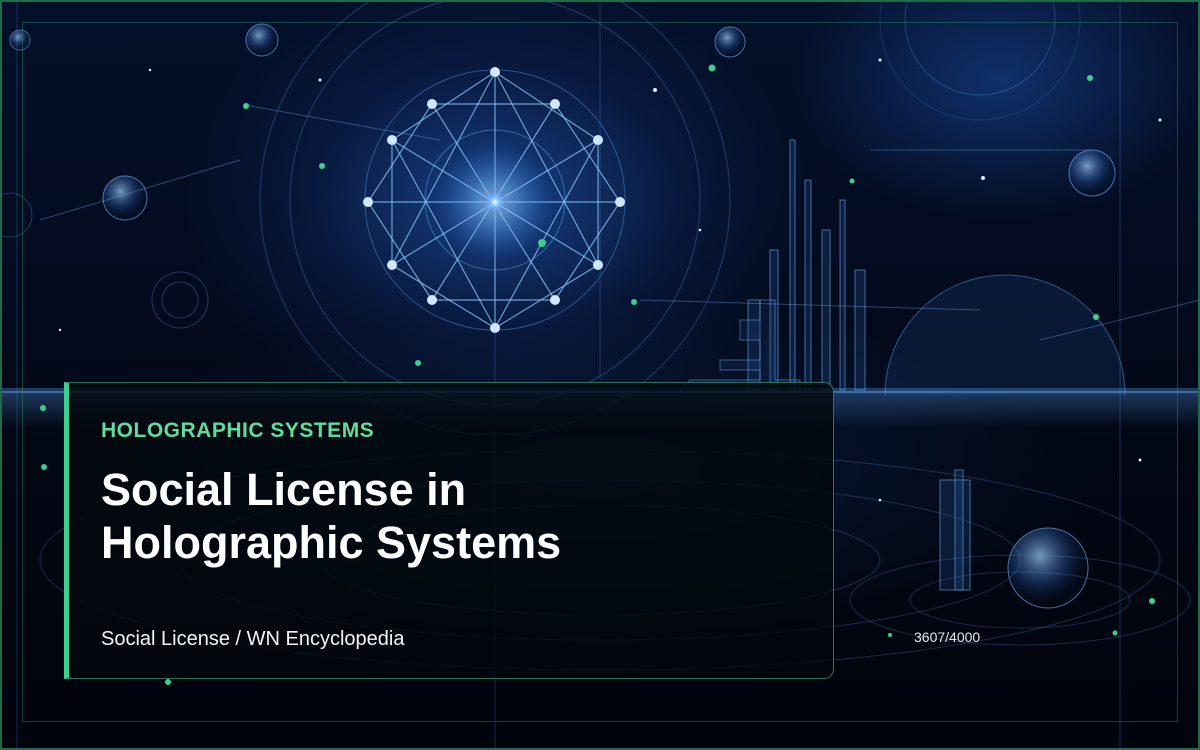 This screenshot has height=750, width=1200. What do you see at coordinates (331, 542) in the screenshot?
I see `title-line-2: Holographic Systems` at bounding box center [331, 542].